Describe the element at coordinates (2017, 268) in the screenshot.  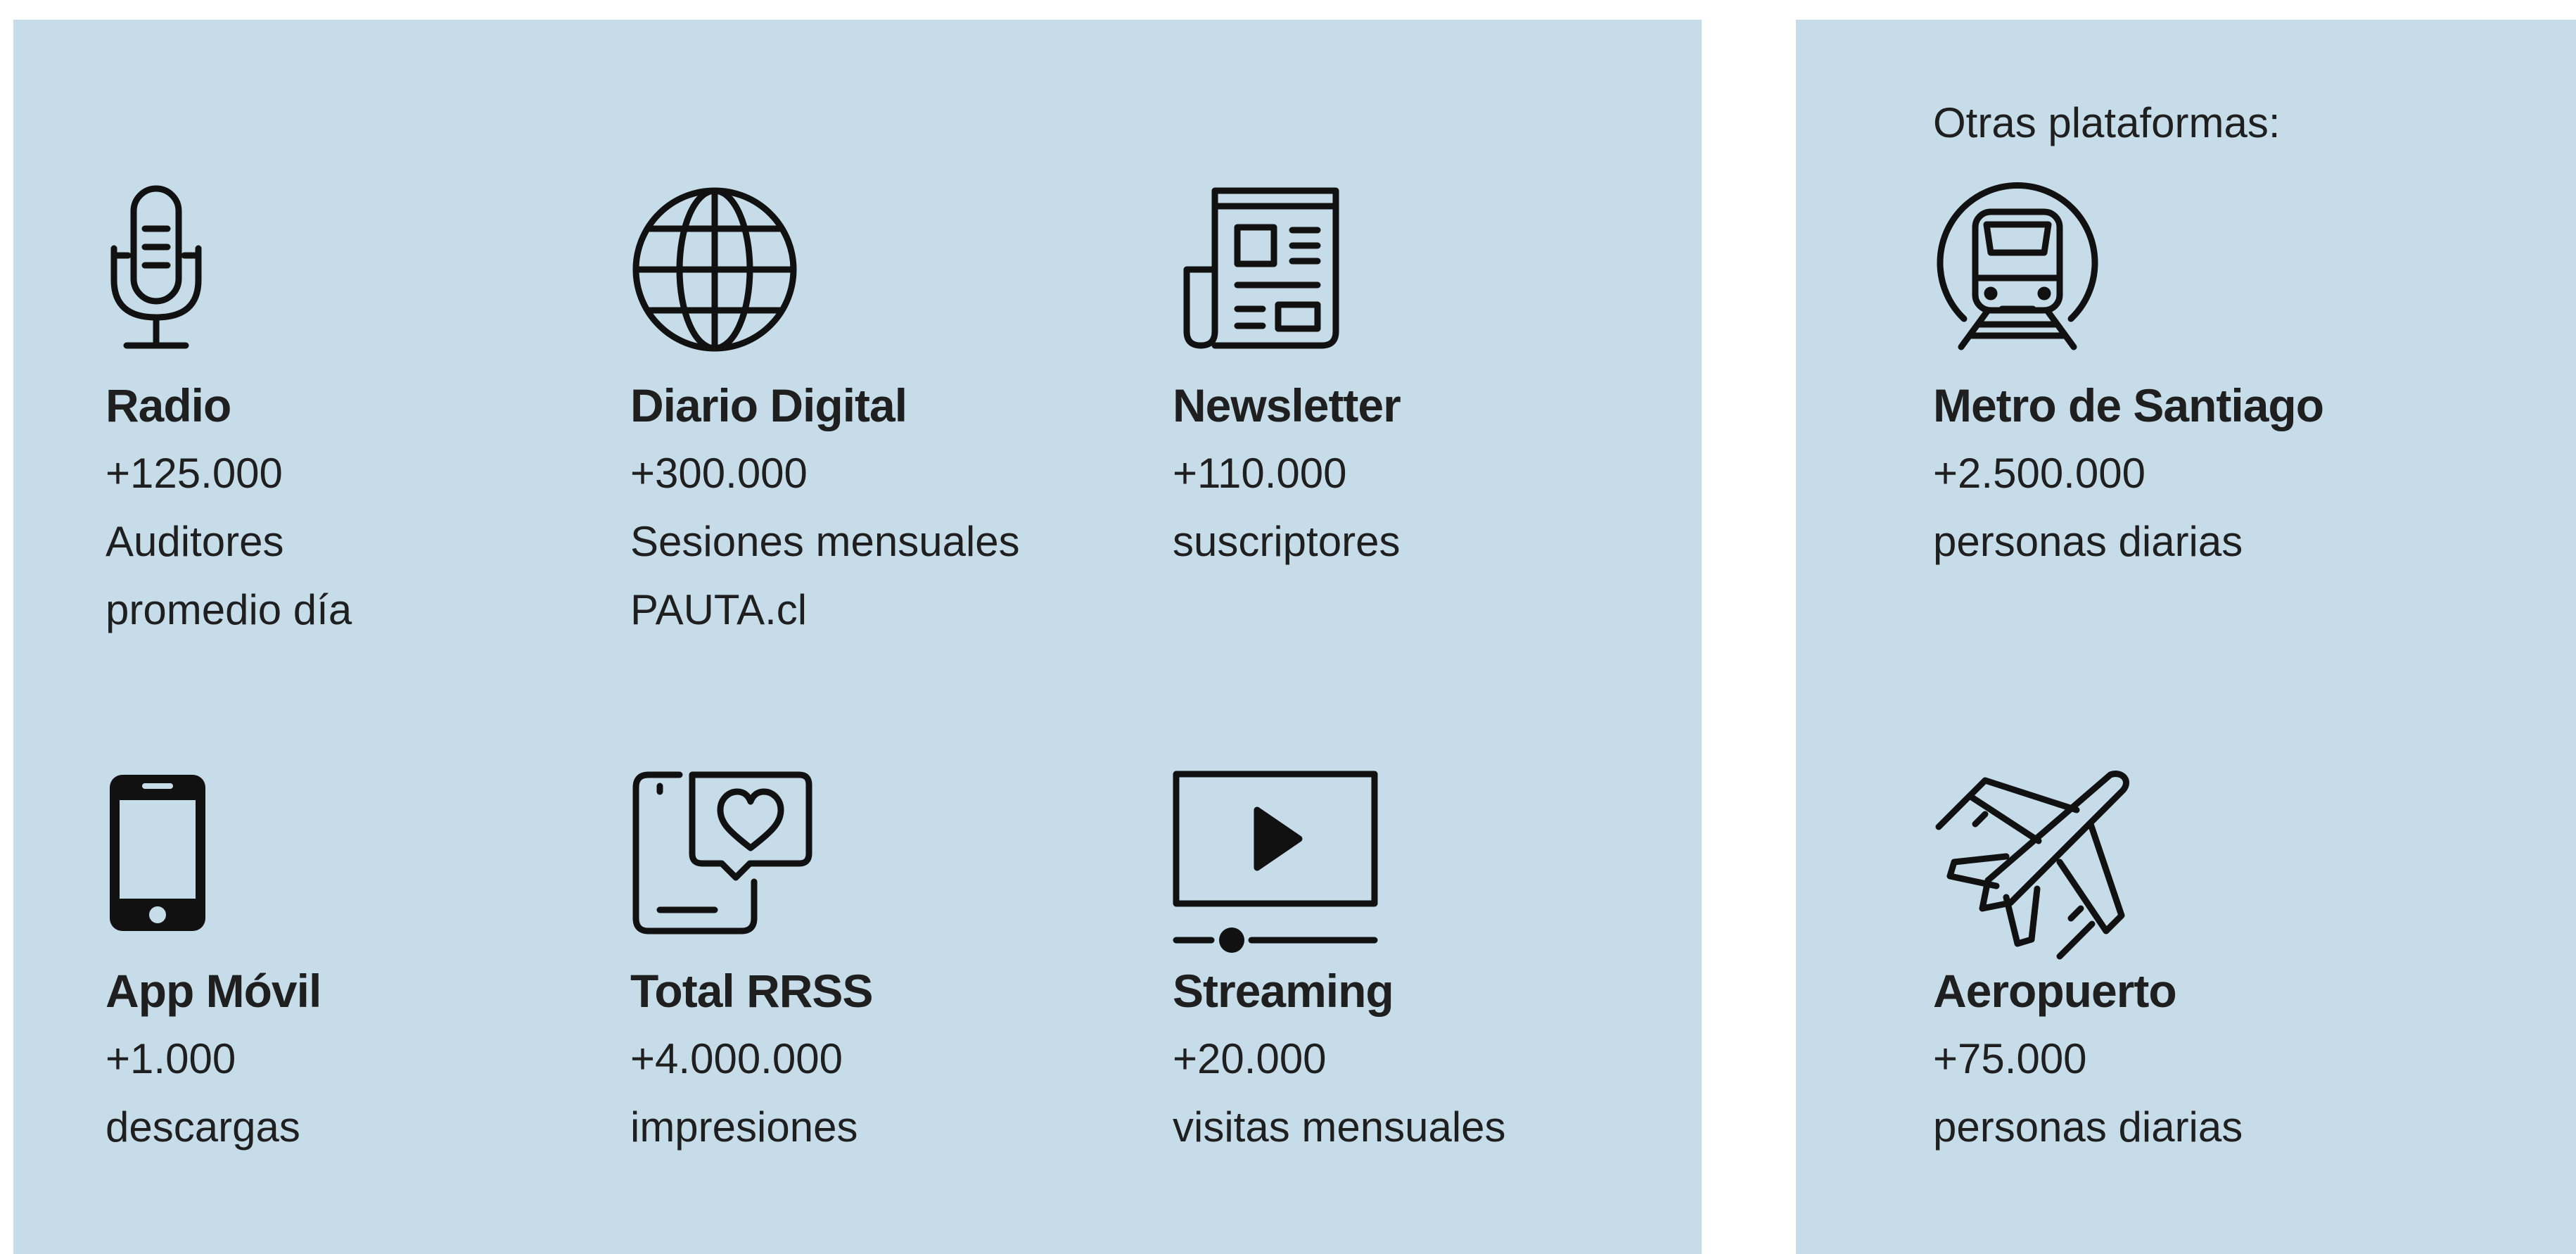
I see `metro-train-icon` at that location.